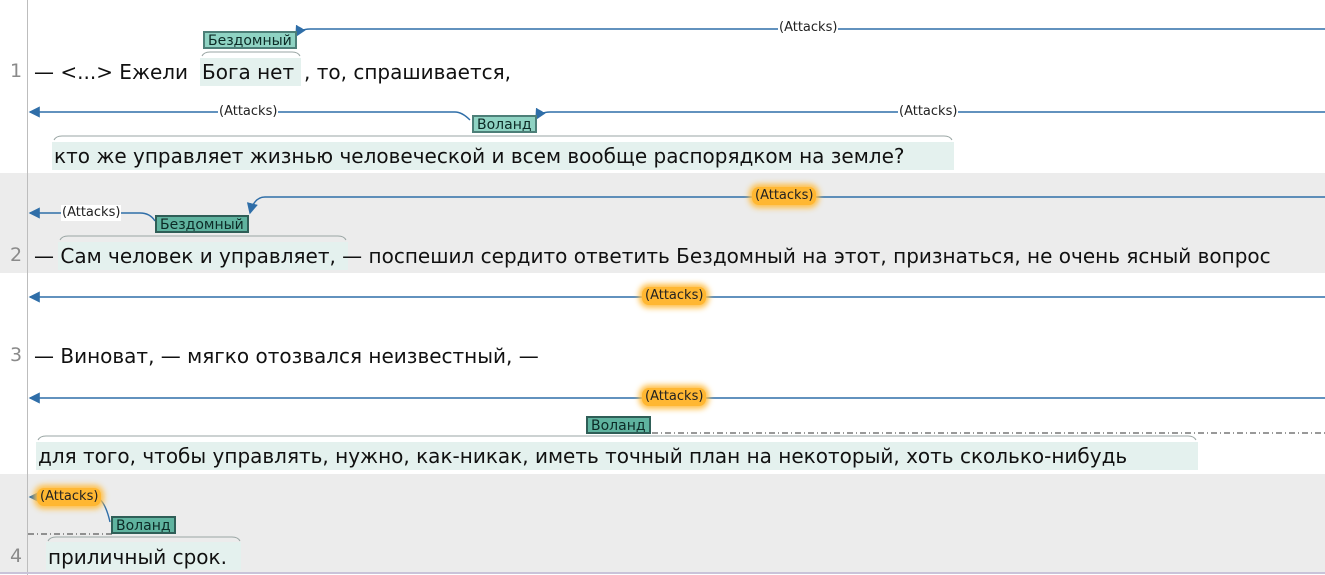  Describe the element at coordinates (16, 556) in the screenshot. I see `line-number-4: 4` at that location.